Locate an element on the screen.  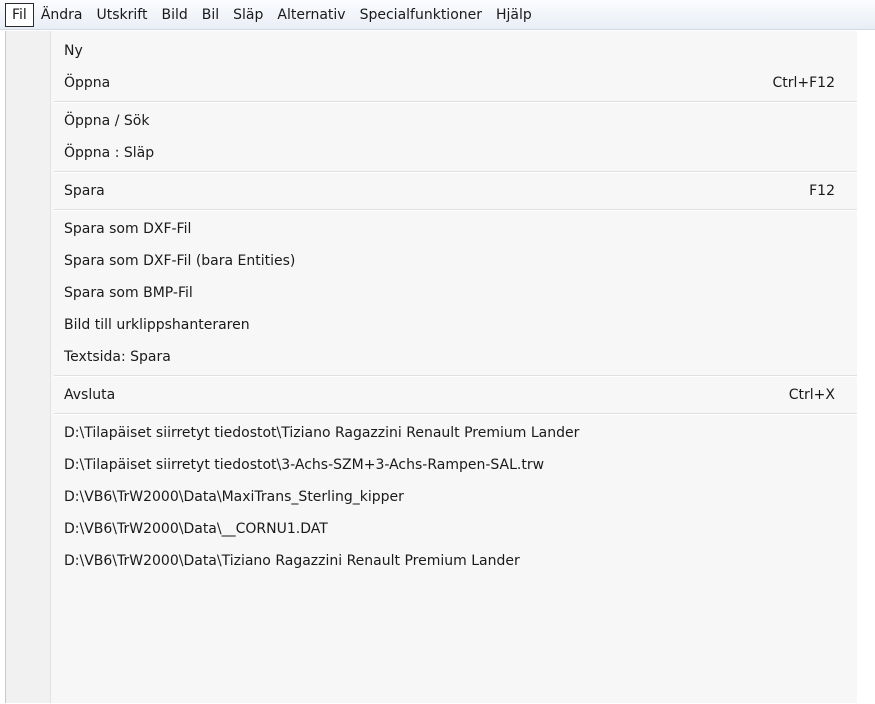
menu-item-label: Öppna : Släp is located at coordinates (109, 153).